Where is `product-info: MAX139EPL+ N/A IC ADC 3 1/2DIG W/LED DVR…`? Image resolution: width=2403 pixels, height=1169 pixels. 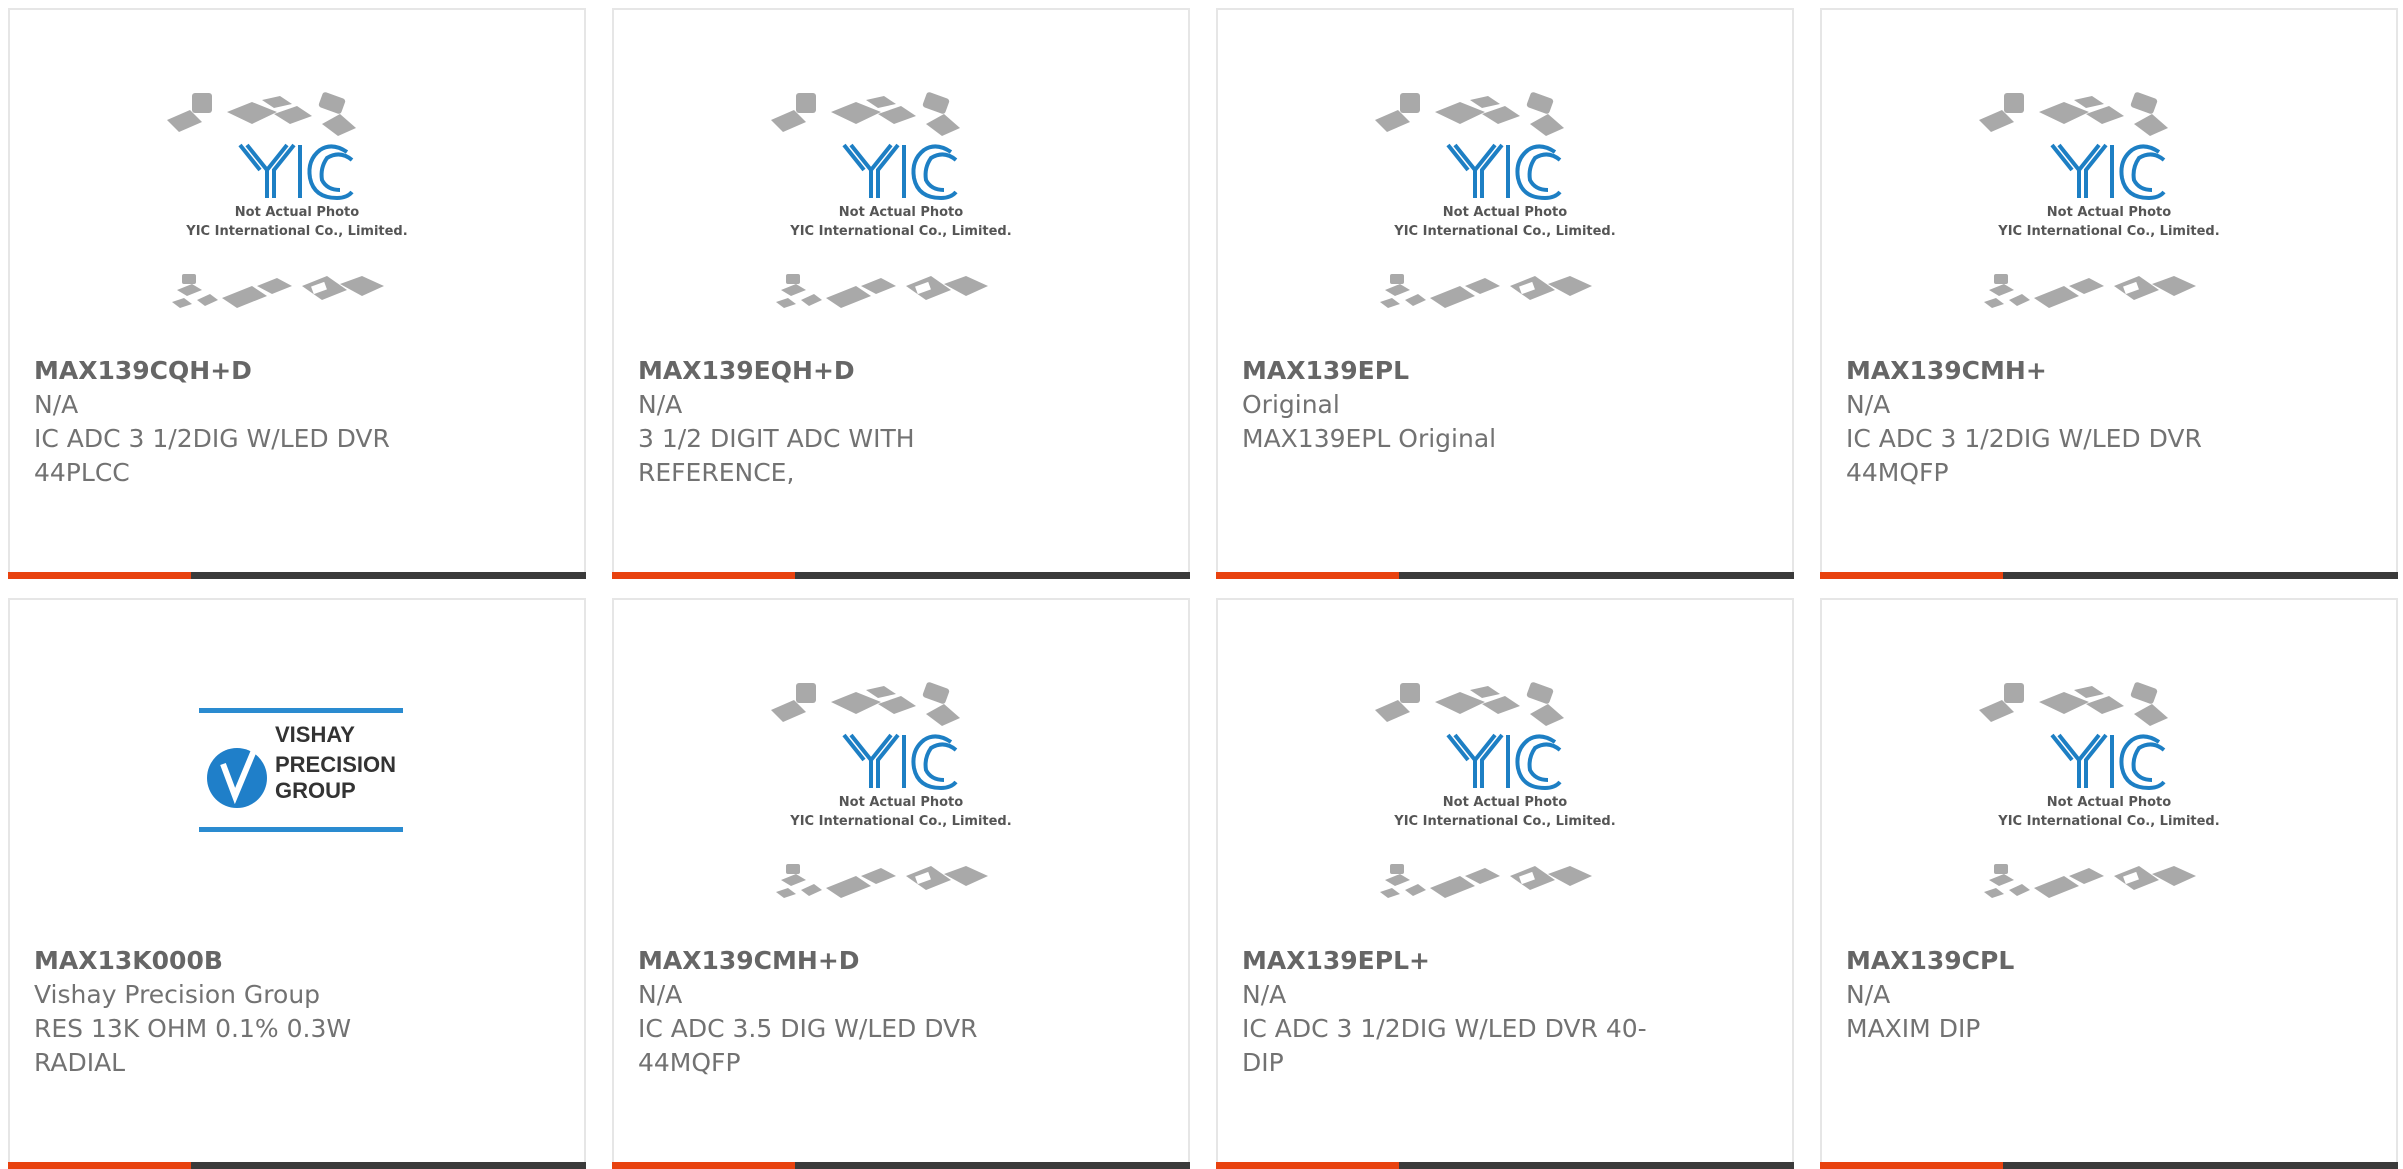 product-info: MAX139EPL+ N/A IC ADC 3 1/2DIG W/LED DVR… is located at coordinates (1497, 1012).